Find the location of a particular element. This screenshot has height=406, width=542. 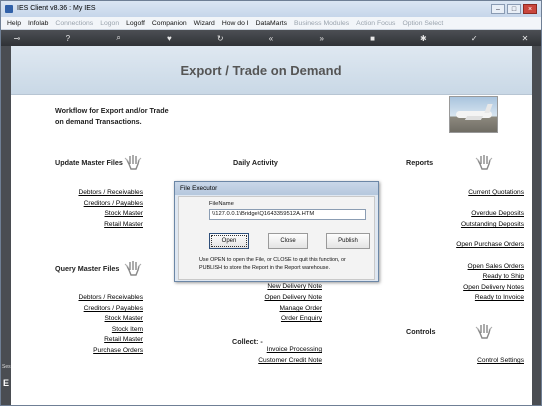

open-button: Open is located at coordinates (229, 241).